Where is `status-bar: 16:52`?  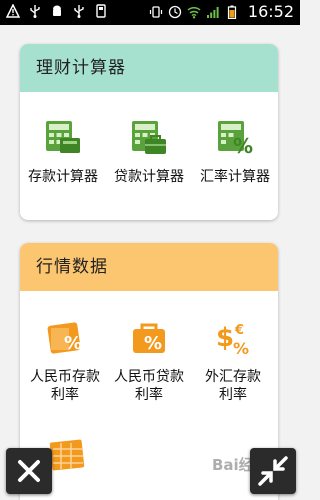 status-bar: 16:52 is located at coordinates (150, 12).